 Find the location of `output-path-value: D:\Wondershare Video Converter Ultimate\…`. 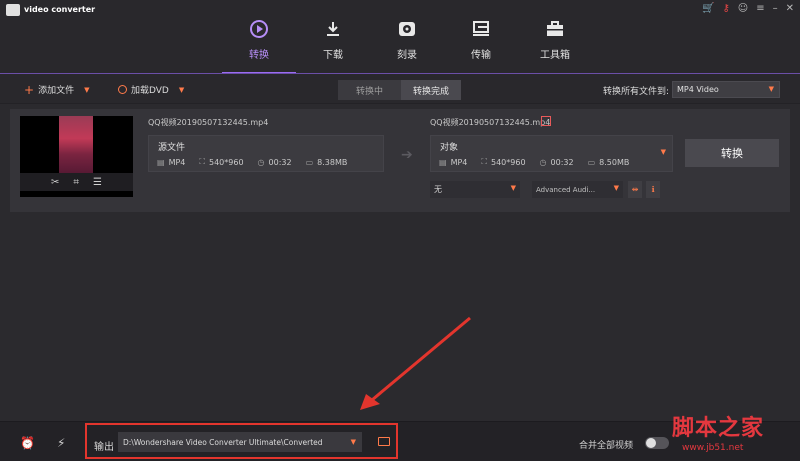

output-path-value: D:\Wondershare Video Converter Ultimate\… is located at coordinates (223, 442).